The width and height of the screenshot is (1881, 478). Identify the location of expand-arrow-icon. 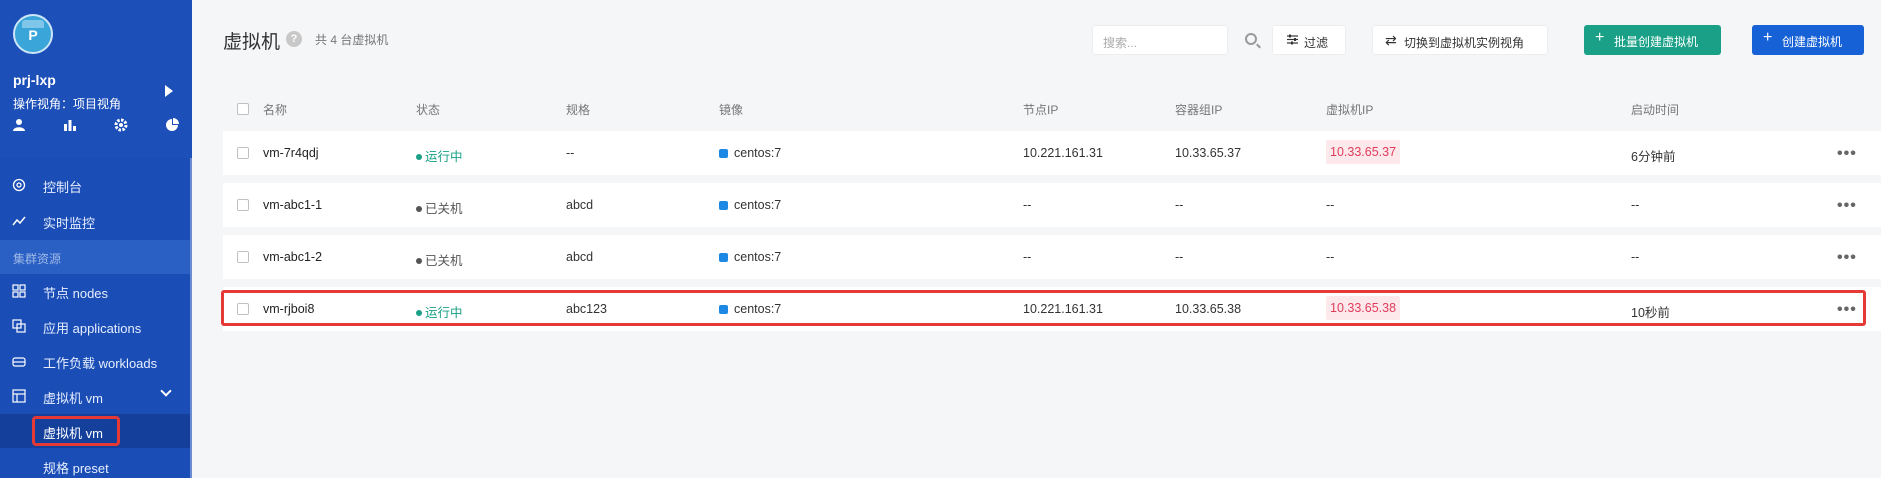
(169, 91).